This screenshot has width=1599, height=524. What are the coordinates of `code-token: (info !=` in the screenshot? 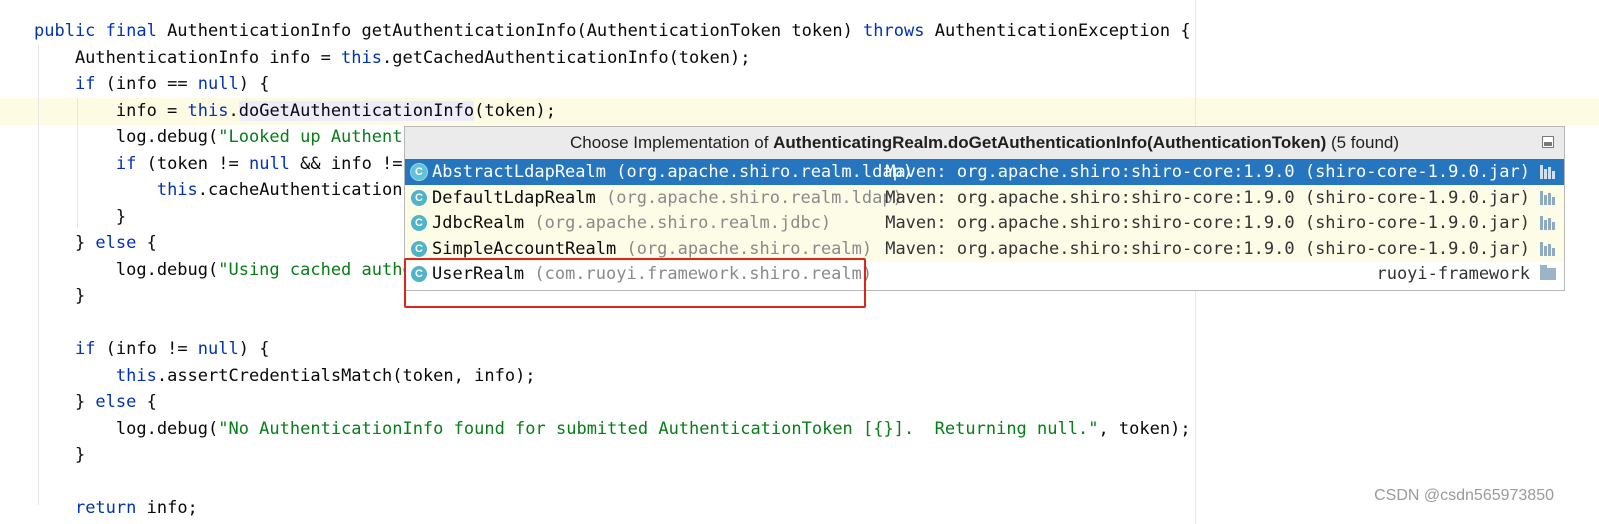 It's located at (146, 349).